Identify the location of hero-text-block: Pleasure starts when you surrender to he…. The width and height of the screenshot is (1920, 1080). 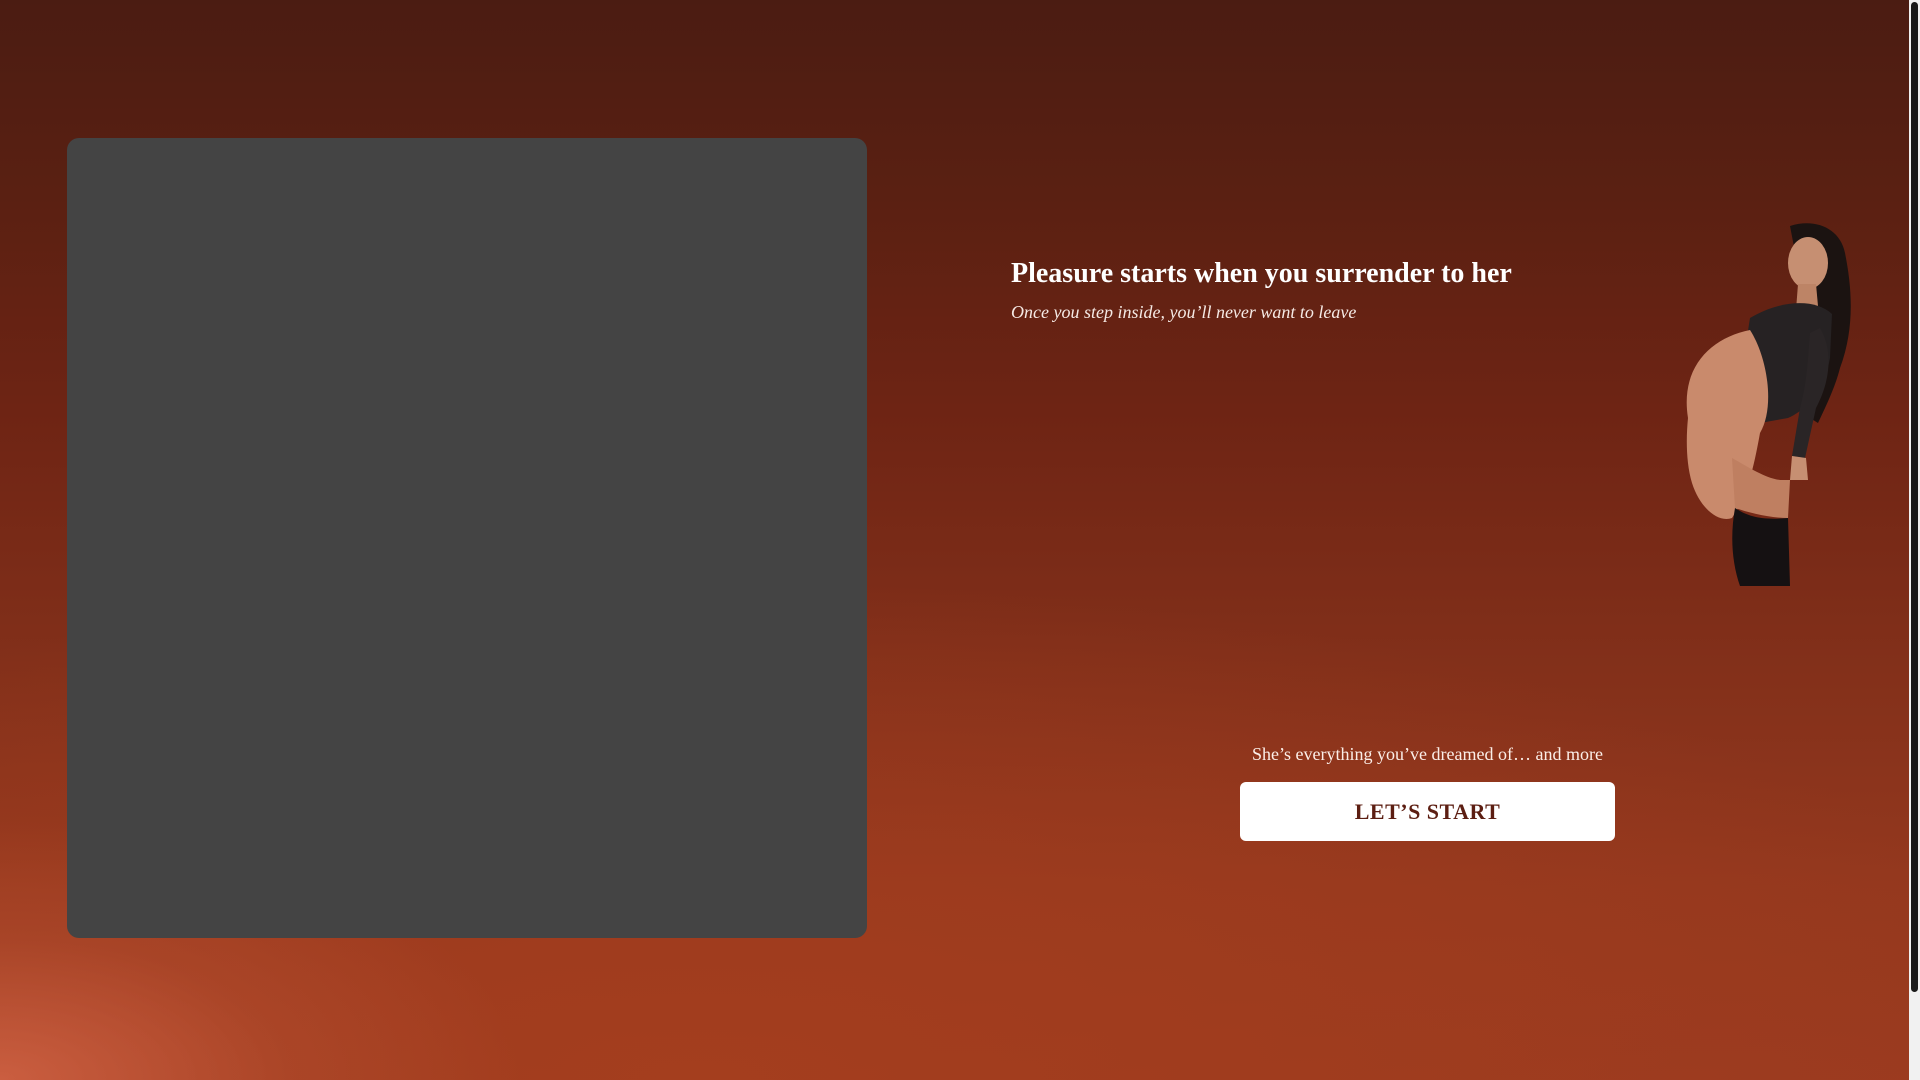
(1261, 288).